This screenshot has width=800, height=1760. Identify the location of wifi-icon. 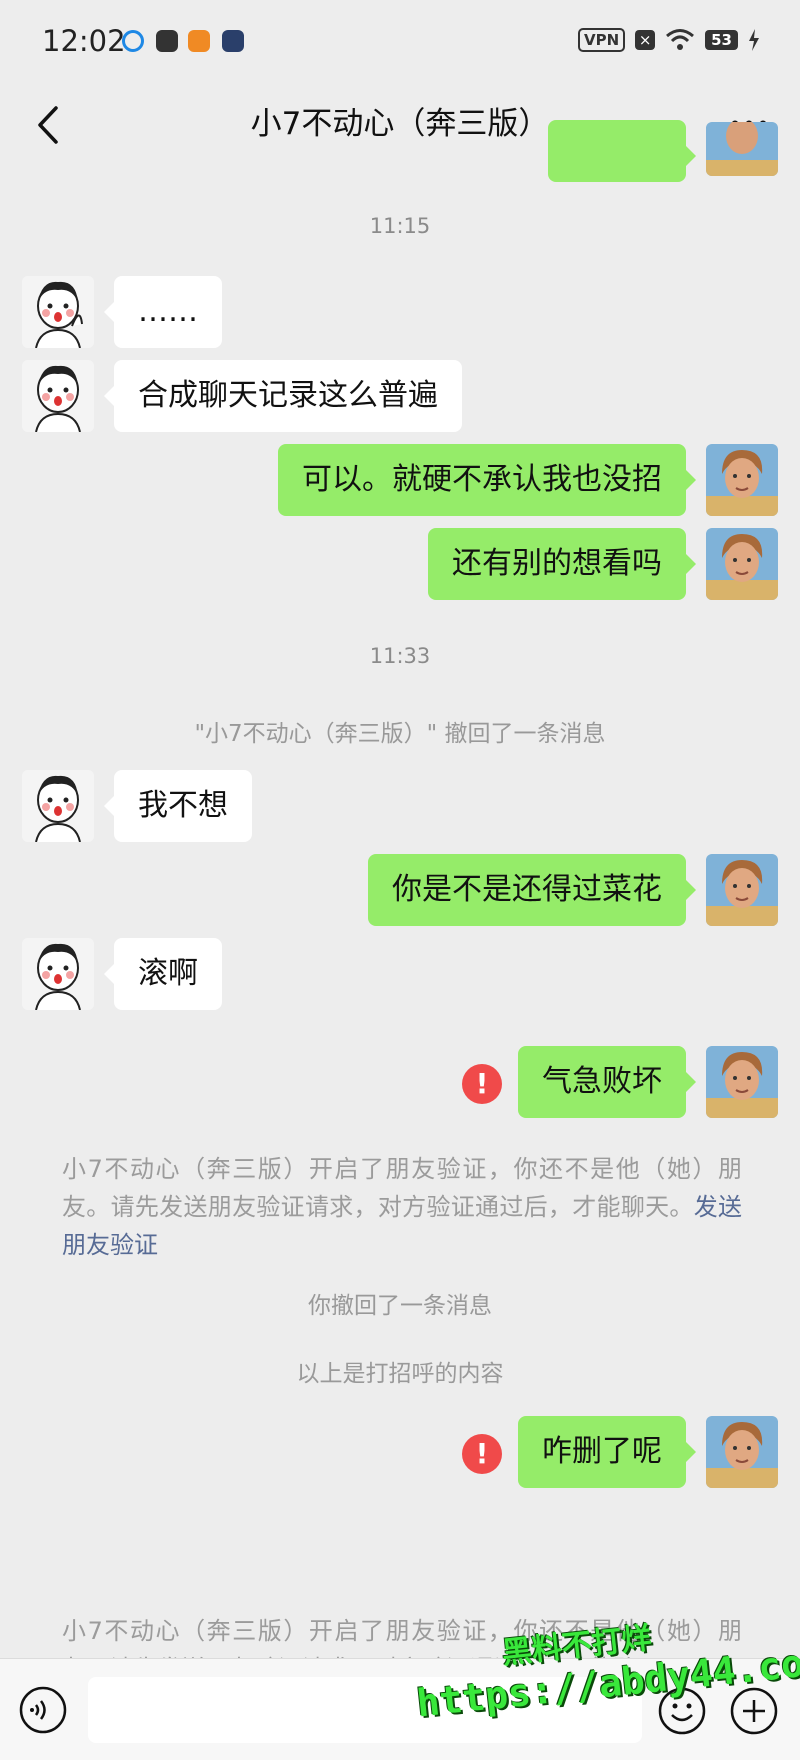
(680, 39).